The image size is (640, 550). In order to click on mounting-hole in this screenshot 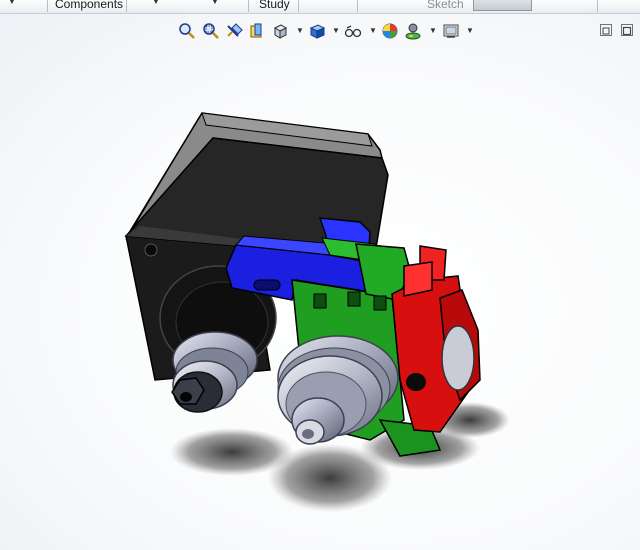, I will do `click(151, 250)`.